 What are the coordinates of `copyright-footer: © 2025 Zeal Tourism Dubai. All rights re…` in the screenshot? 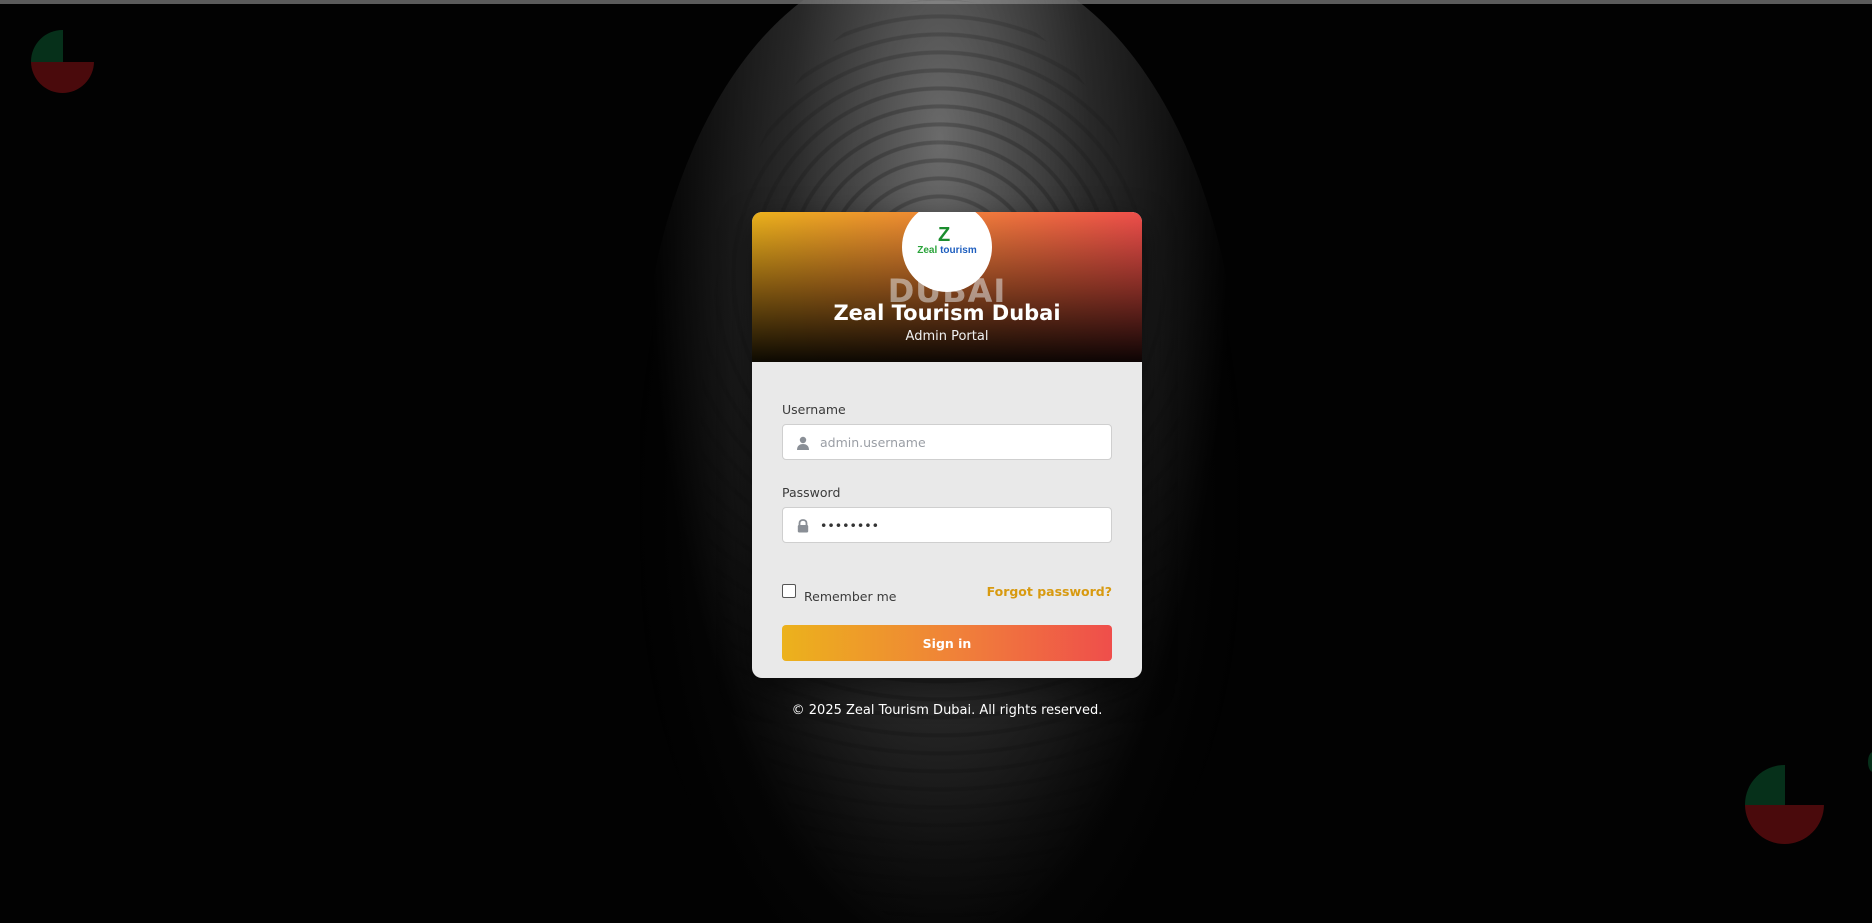 It's located at (947, 710).